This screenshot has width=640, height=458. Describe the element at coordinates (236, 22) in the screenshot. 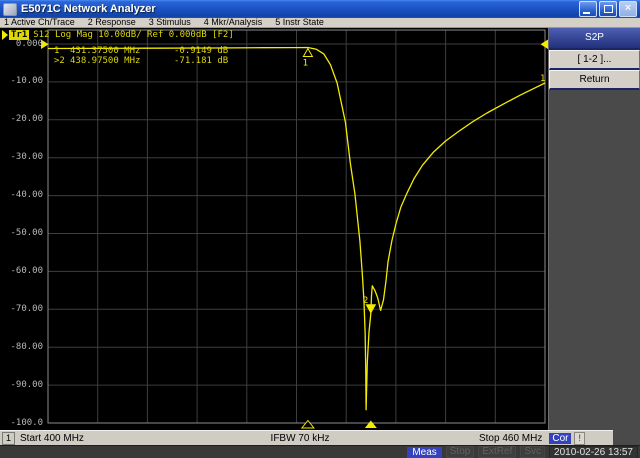

I see `menu-item-4-mkr-analysis: 4 Mkr/Analysis` at that location.